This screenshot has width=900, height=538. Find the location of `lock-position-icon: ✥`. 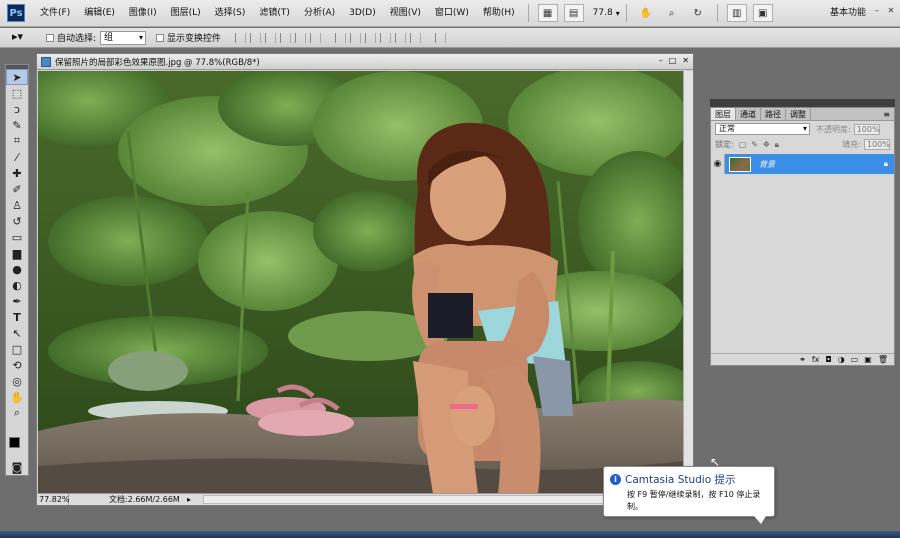

lock-position-icon: ✥ is located at coordinates (766, 144).